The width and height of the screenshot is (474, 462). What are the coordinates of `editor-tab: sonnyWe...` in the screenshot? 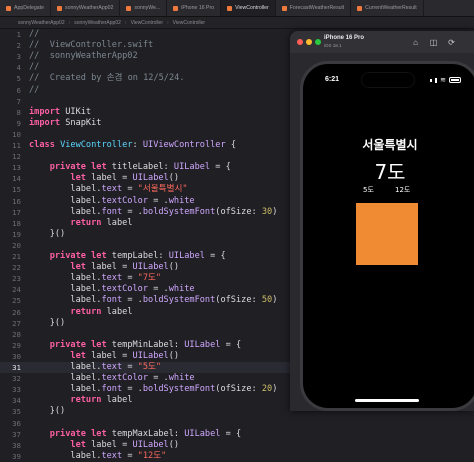 It's located at (144, 8).